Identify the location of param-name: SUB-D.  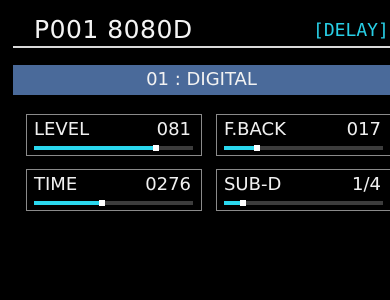
(253, 184).